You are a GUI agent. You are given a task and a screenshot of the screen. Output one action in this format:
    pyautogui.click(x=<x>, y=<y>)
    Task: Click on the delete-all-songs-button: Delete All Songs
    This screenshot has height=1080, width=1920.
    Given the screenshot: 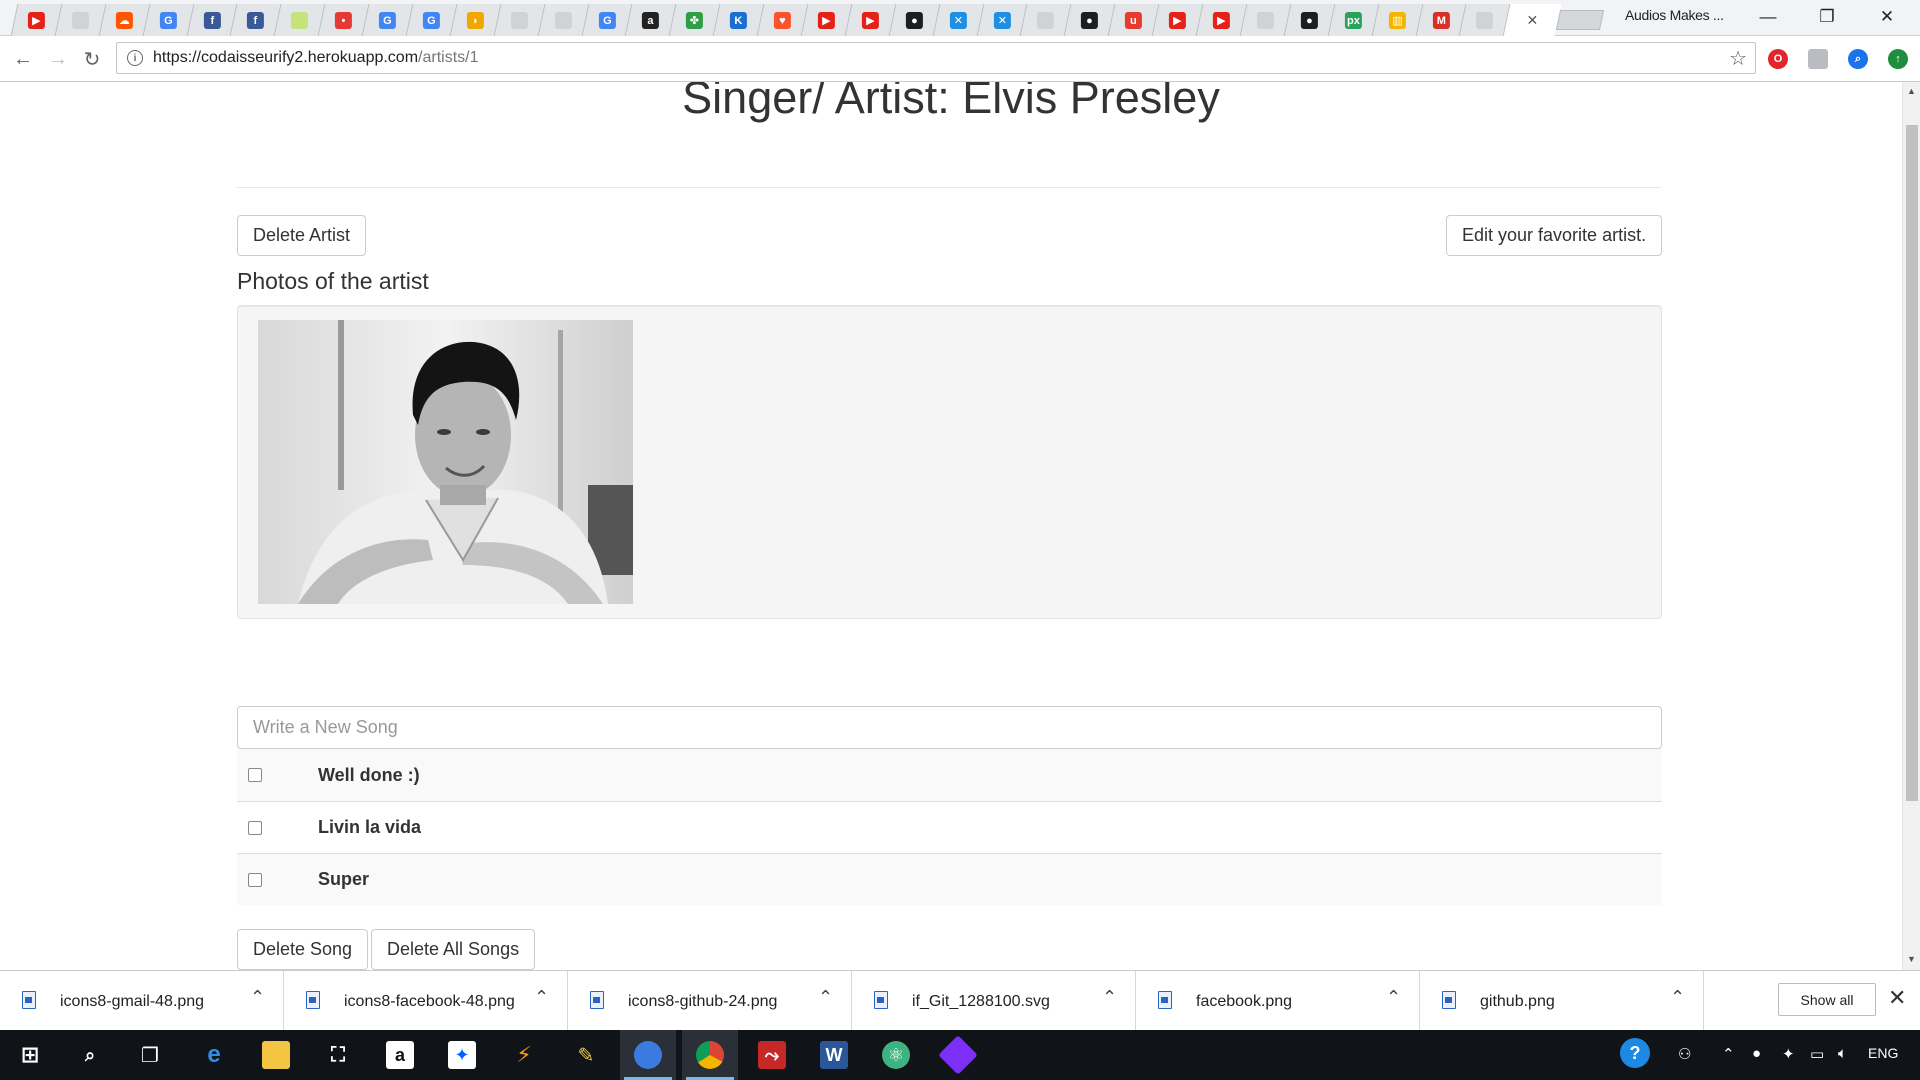 What is the action you would take?
    pyautogui.click(x=453, y=949)
    